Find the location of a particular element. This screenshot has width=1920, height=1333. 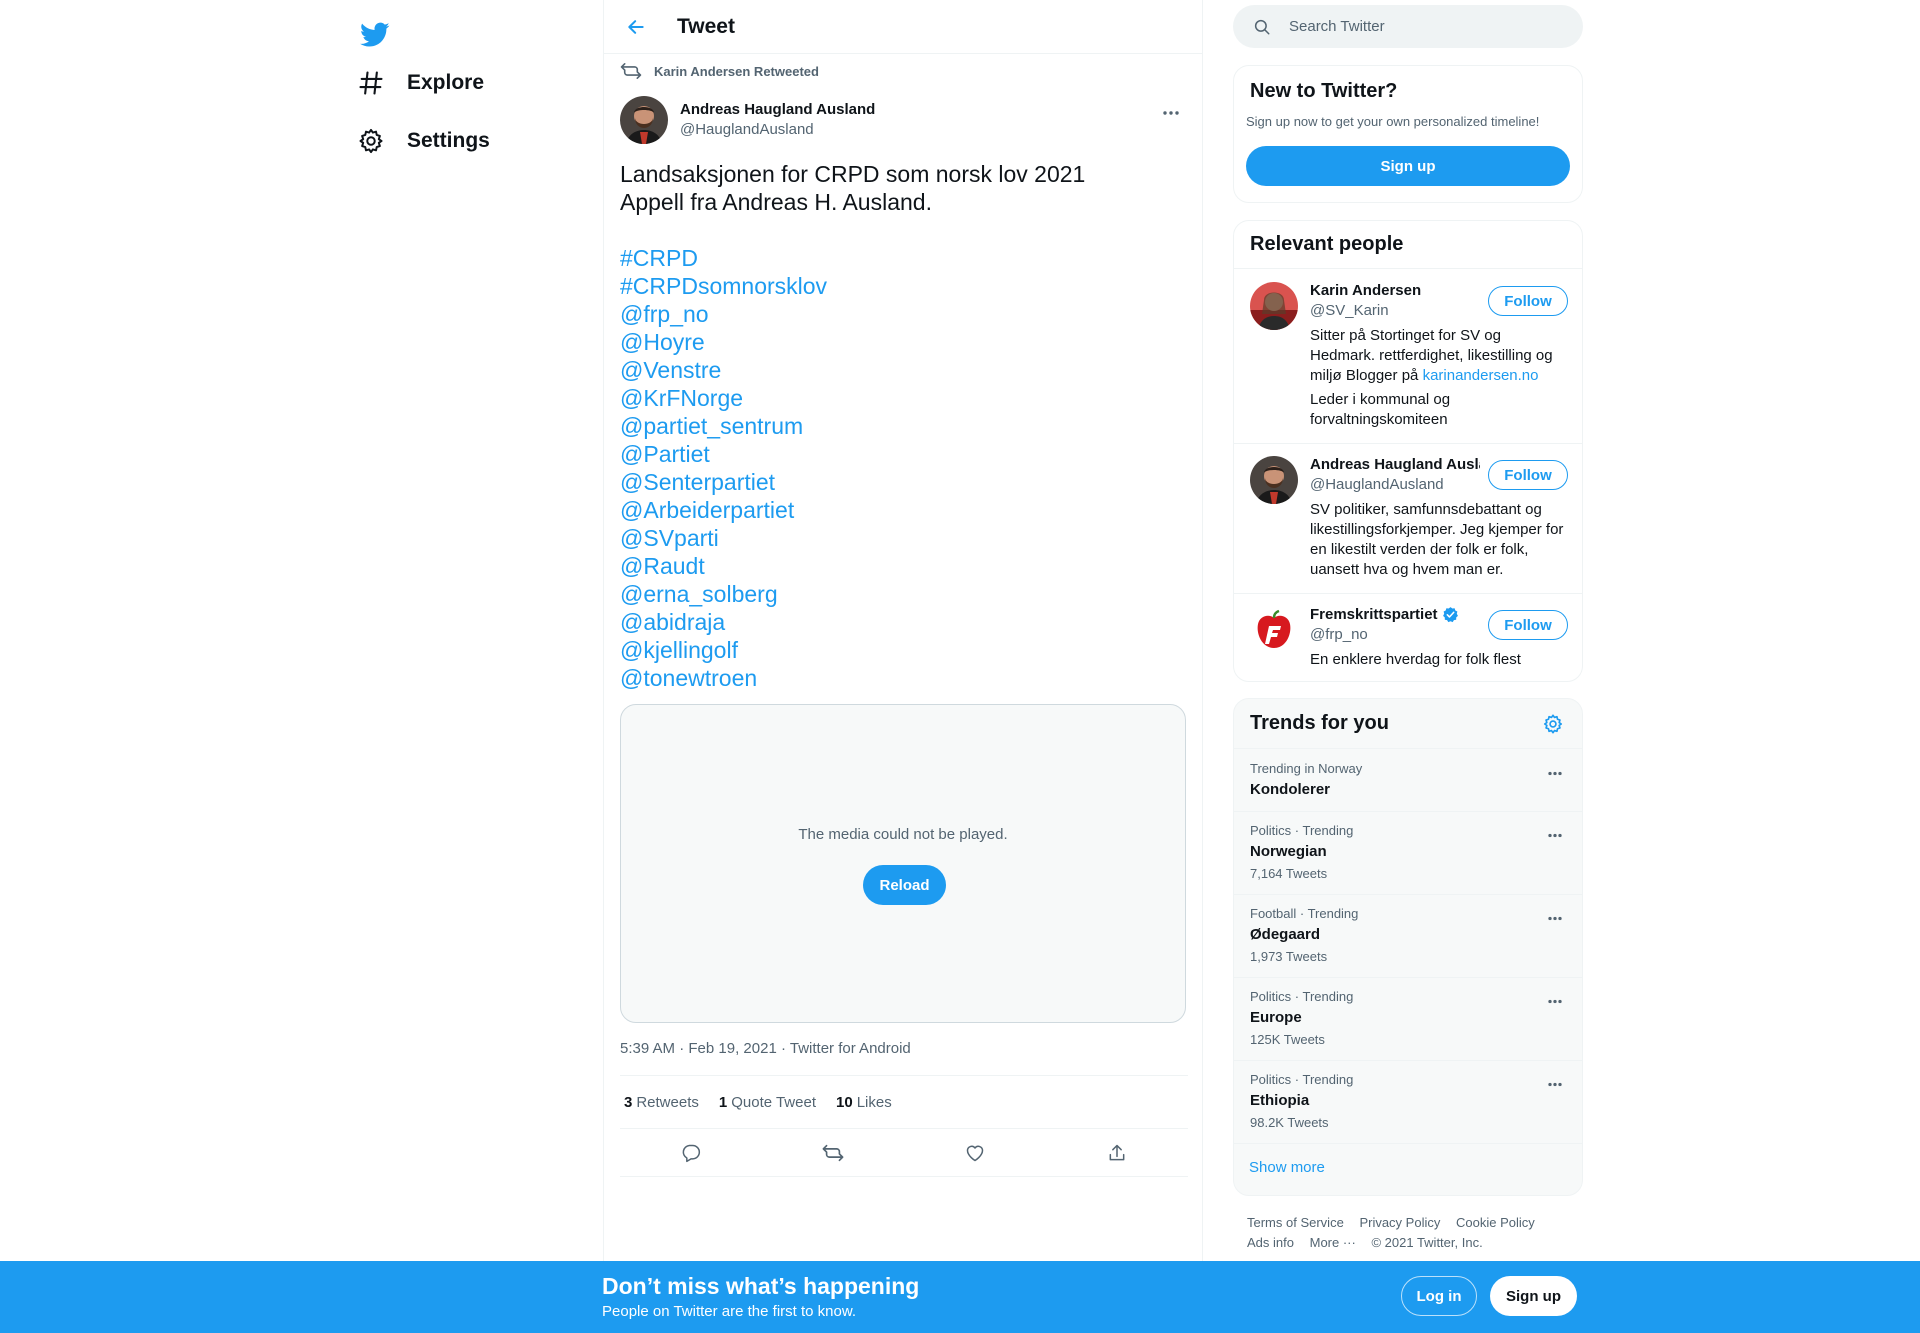

author-name: Andreas Haugland Ausland is located at coordinates (777, 110).